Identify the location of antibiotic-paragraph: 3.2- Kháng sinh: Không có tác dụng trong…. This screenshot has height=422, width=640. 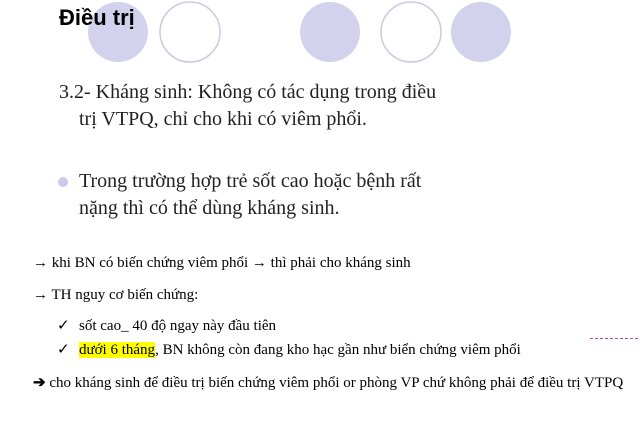
(247, 106).